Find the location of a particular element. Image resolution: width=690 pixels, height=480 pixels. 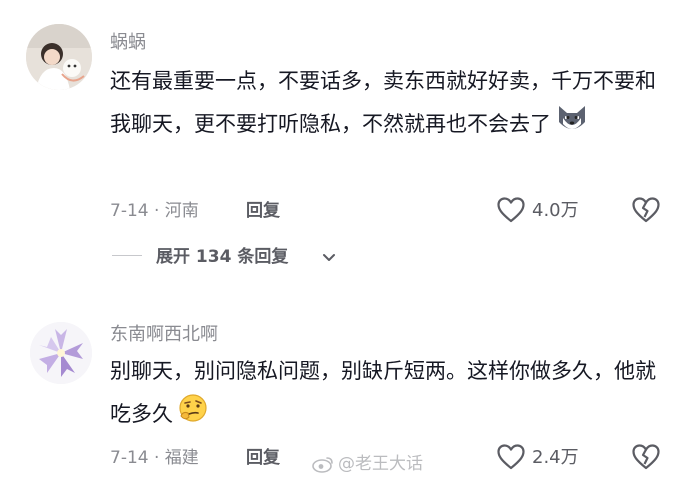

thinking-face-emoji-icon is located at coordinates (193, 415).